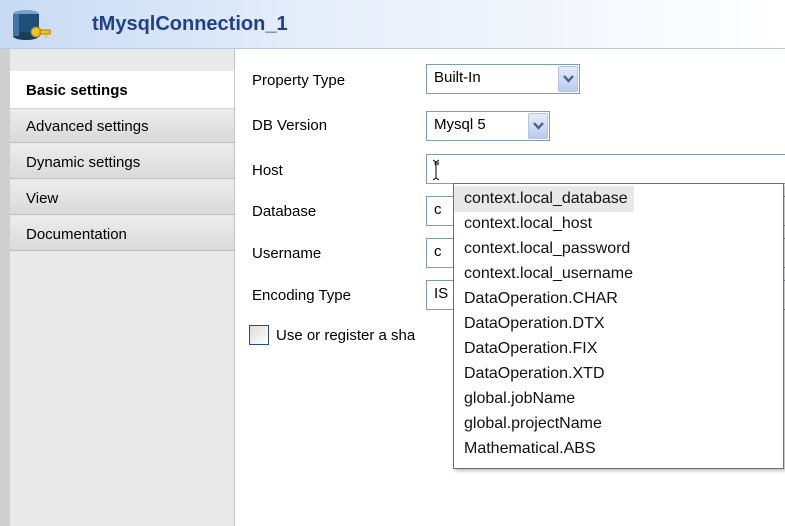  What do you see at coordinates (532, 324) in the screenshot?
I see `autocomplete-item: DataOperation.DTX` at bounding box center [532, 324].